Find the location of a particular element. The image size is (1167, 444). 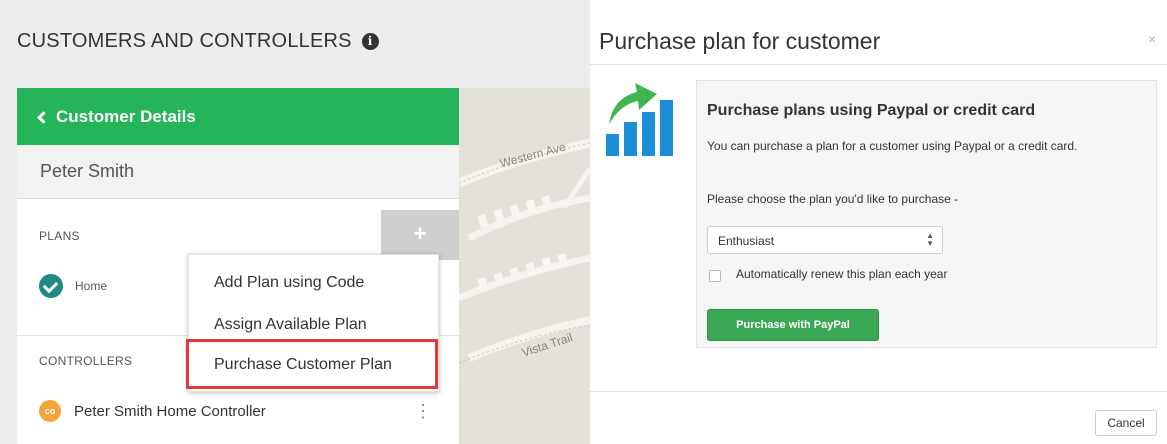

controllers-section-label: CONTROLLERS is located at coordinates (86, 361).